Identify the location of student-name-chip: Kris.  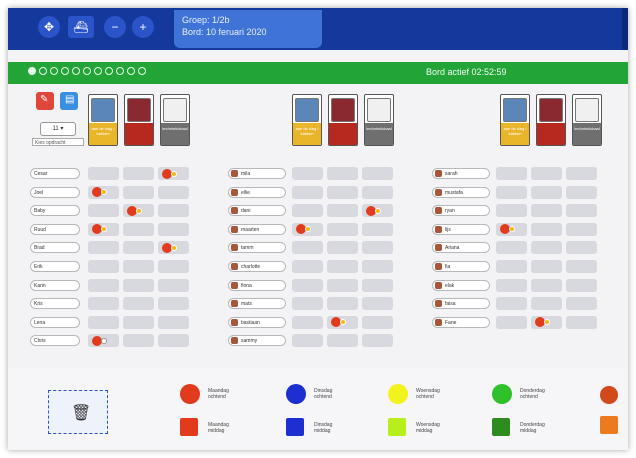
(55, 304).